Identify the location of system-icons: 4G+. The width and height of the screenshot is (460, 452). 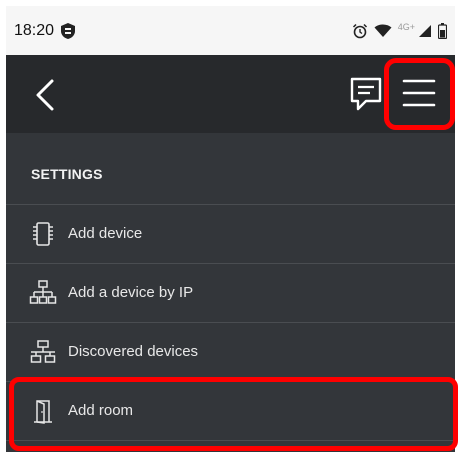
(399, 31).